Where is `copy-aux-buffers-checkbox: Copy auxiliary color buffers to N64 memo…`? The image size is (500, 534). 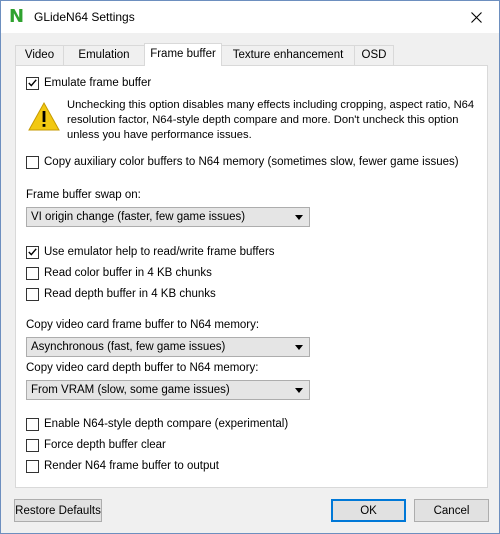 copy-aux-buffers-checkbox: Copy auxiliary color buffers to N64 memo… is located at coordinates (242, 162).